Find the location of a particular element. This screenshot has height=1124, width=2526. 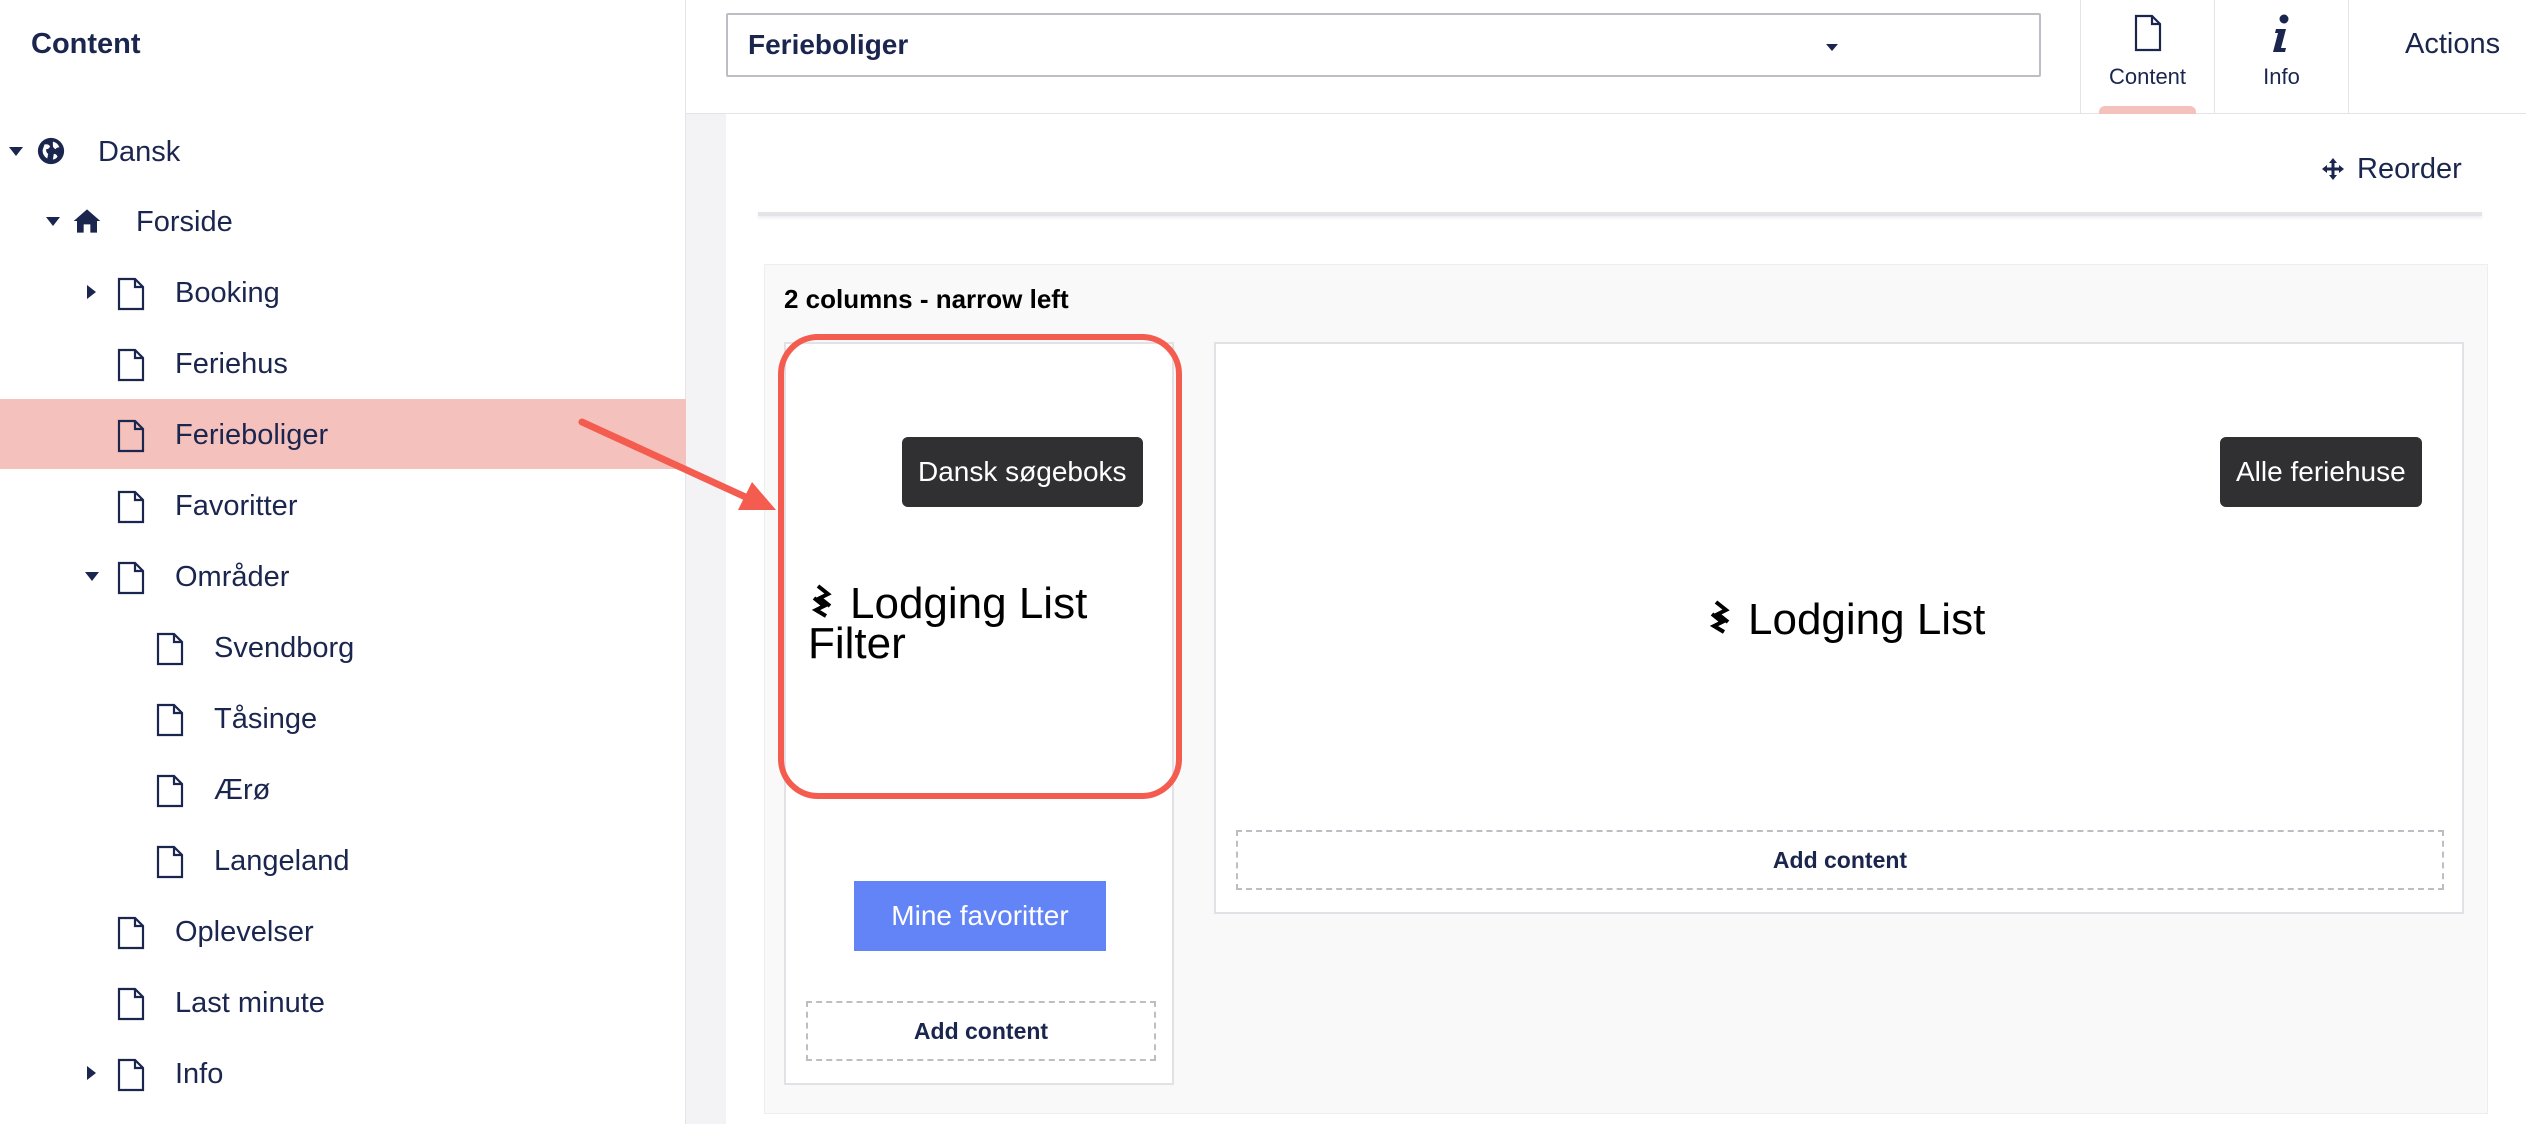

tree-item-langeland: Langeland is located at coordinates (343, 860).